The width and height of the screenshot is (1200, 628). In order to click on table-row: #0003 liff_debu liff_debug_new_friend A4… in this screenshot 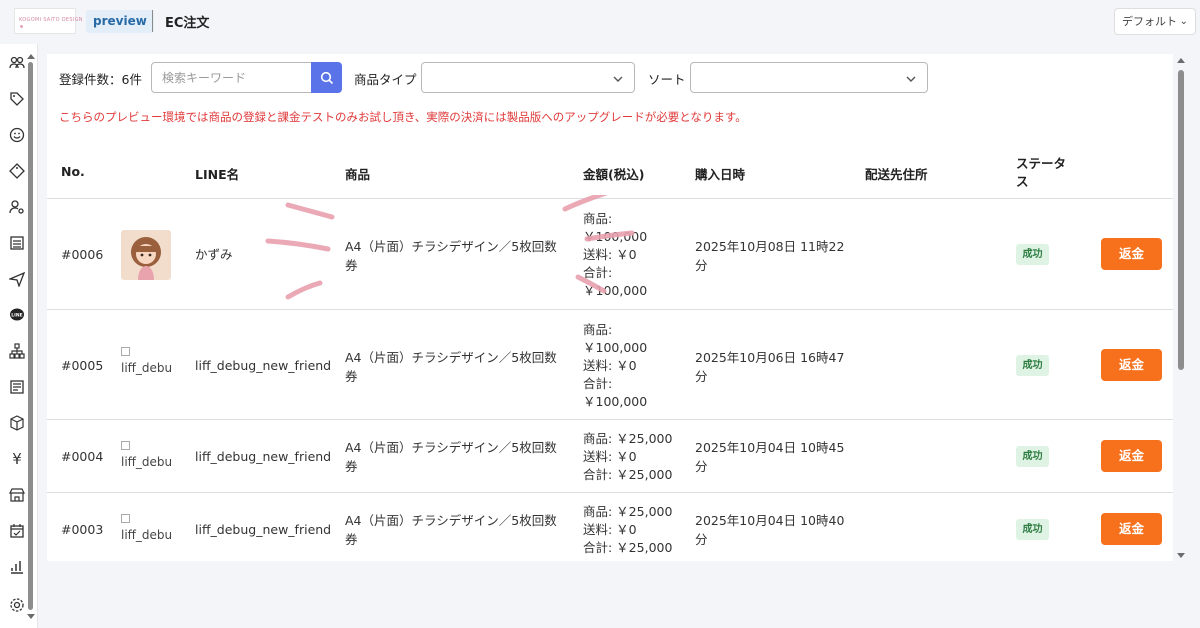, I will do `click(610, 527)`.